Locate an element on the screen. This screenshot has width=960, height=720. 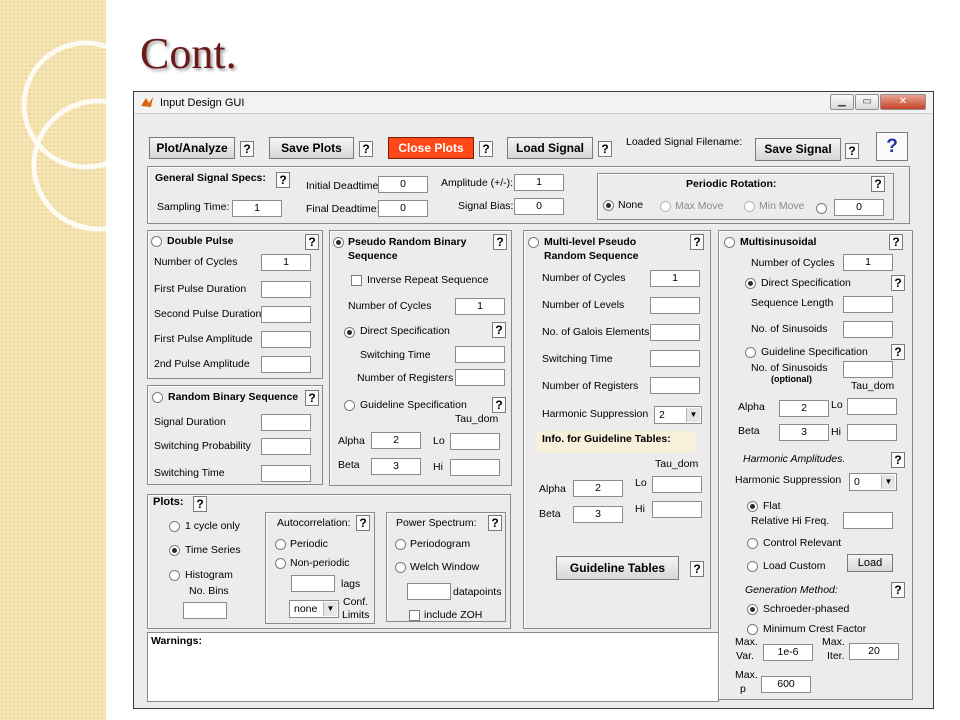
ms-hi-input is located at coordinates (872, 432).